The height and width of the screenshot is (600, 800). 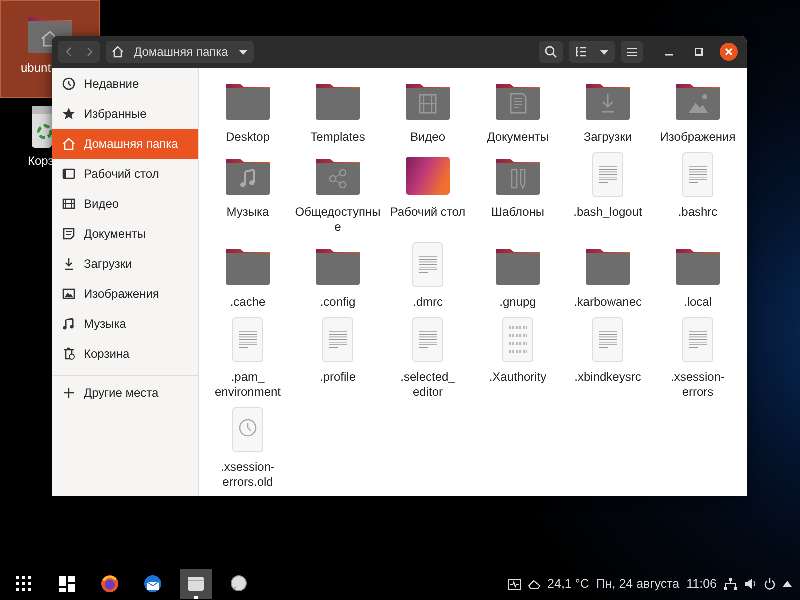 What do you see at coordinates (69, 234) in the screenshot?
I see `document-icon` at bounding box center [69, 234].